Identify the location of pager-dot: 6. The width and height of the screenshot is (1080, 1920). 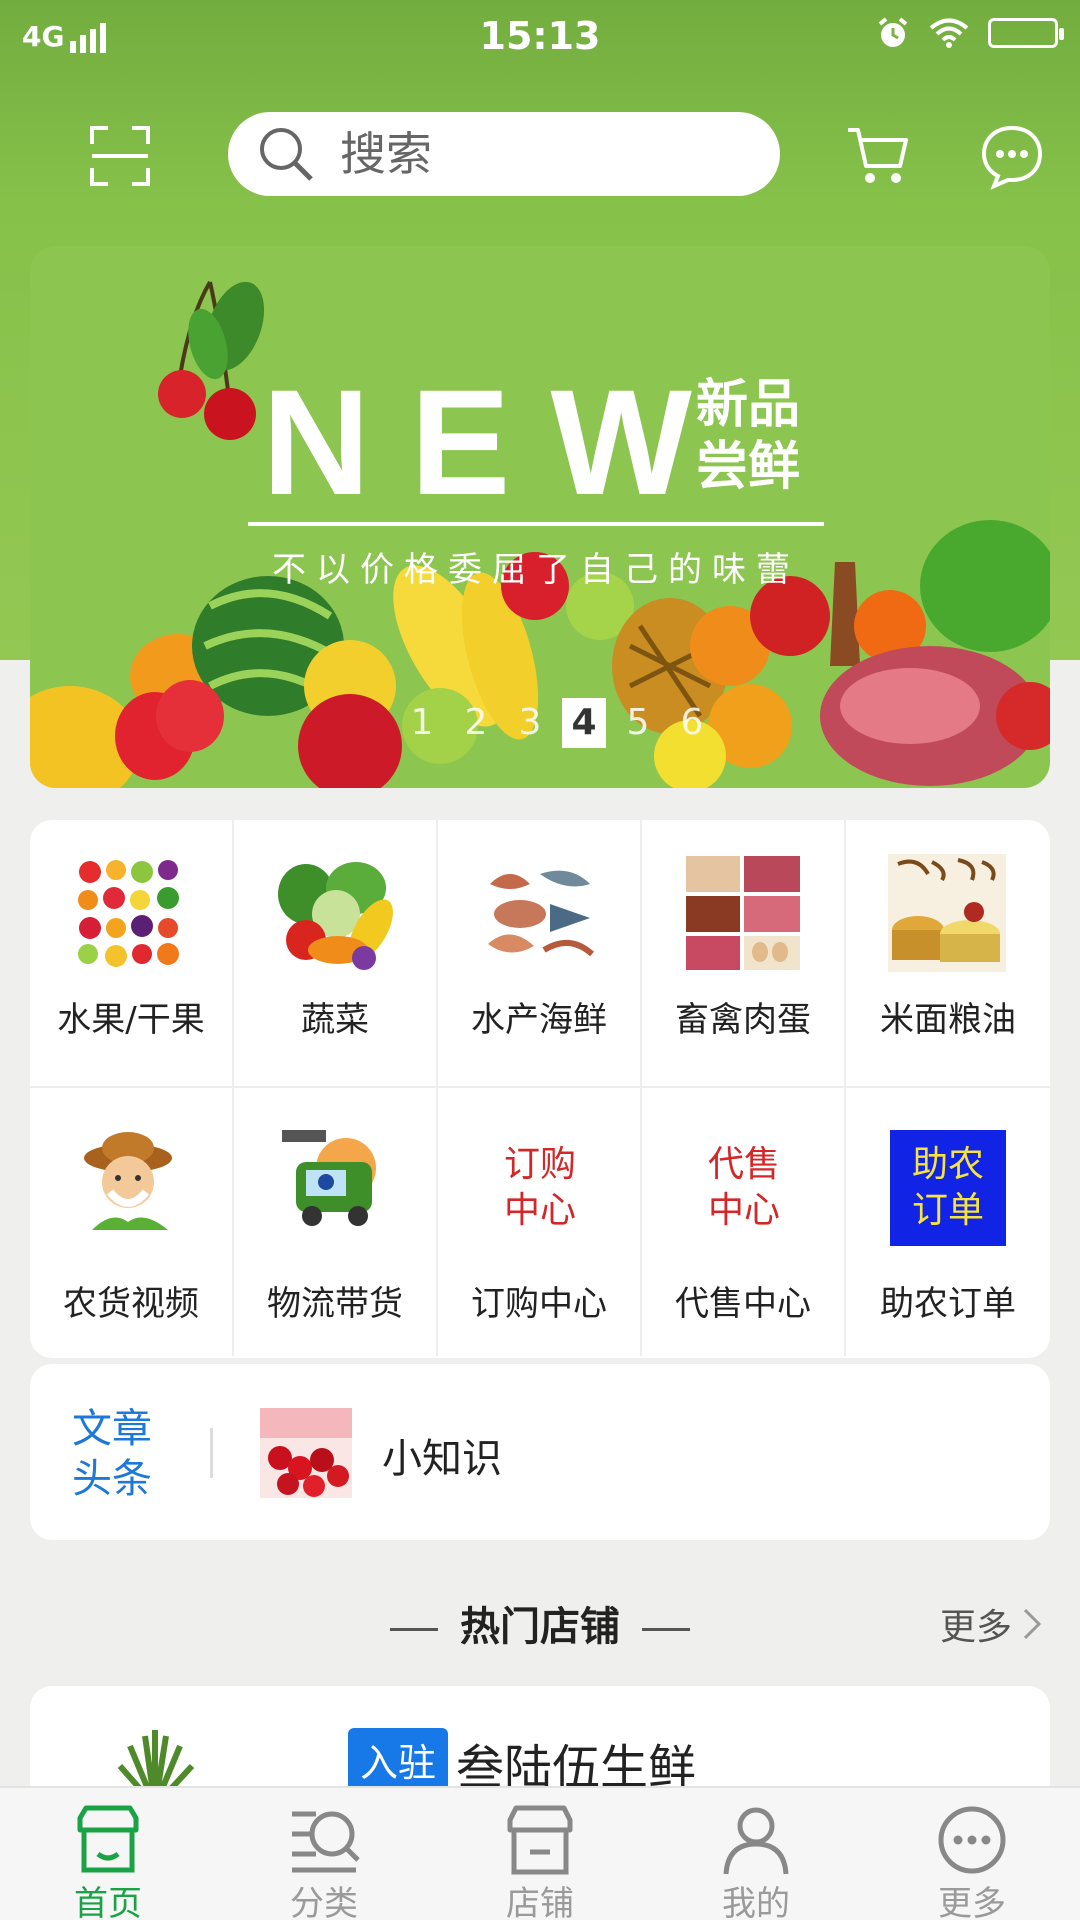
(692, 723).